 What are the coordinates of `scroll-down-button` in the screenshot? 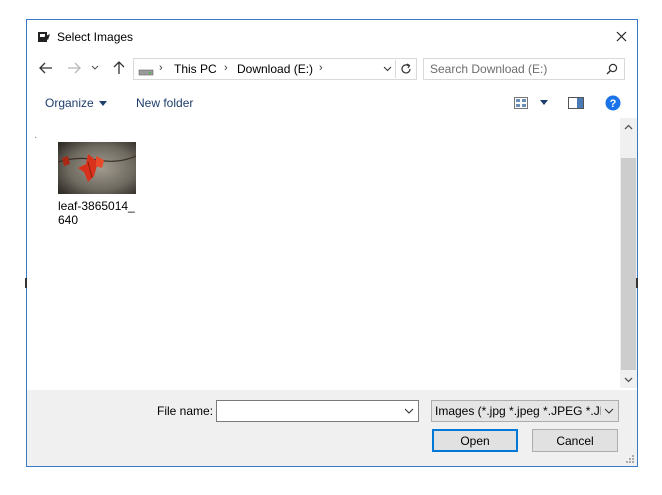 It's located at (628, 379).